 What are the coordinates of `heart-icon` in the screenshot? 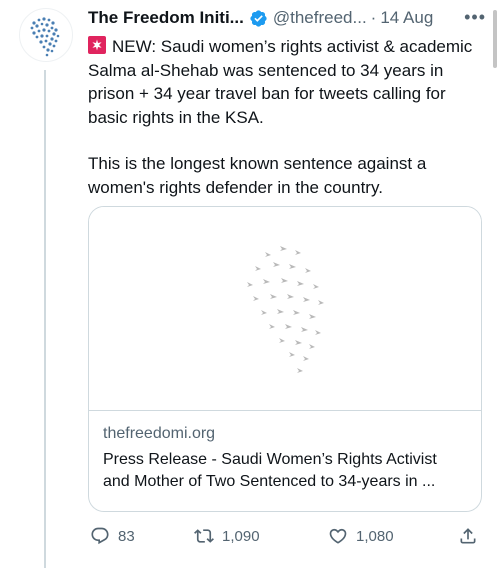 It's located at (338, 536).